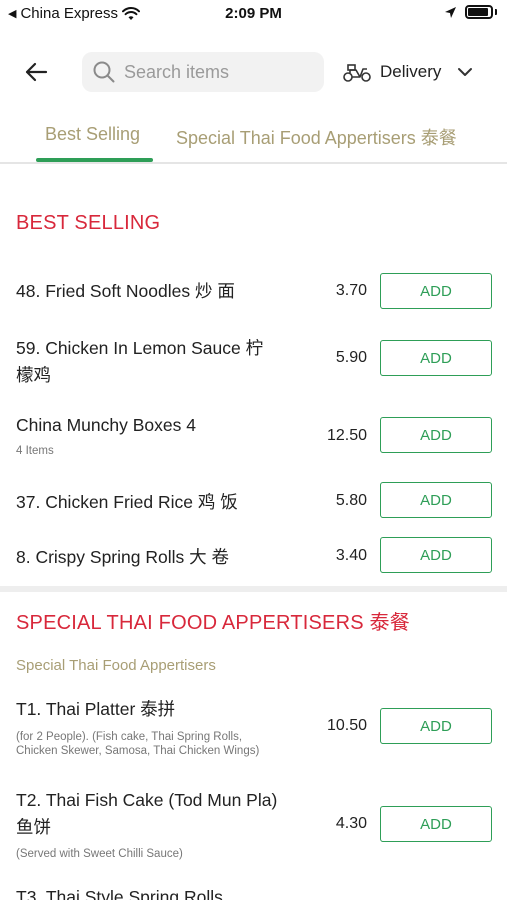  Describe the element at coordinates (253, 589) in the screenshot. I see `section-divider` at that location.